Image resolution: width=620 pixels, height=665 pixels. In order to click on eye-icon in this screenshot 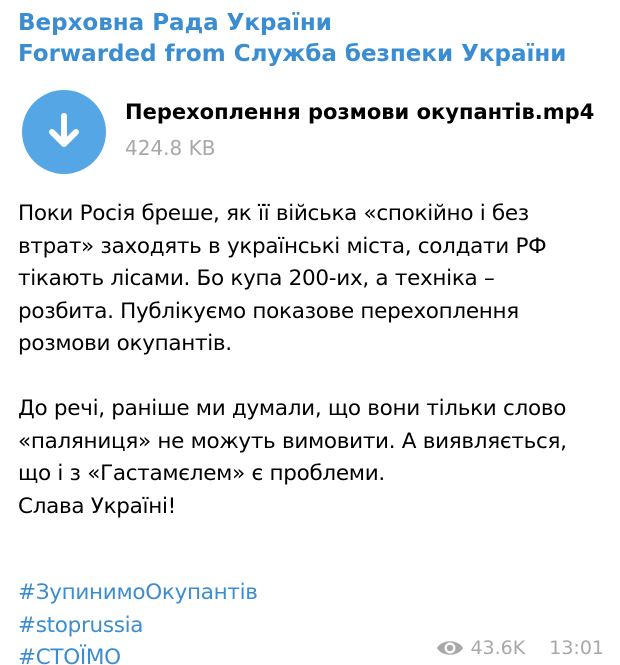, I will do `click(450, 648)`.